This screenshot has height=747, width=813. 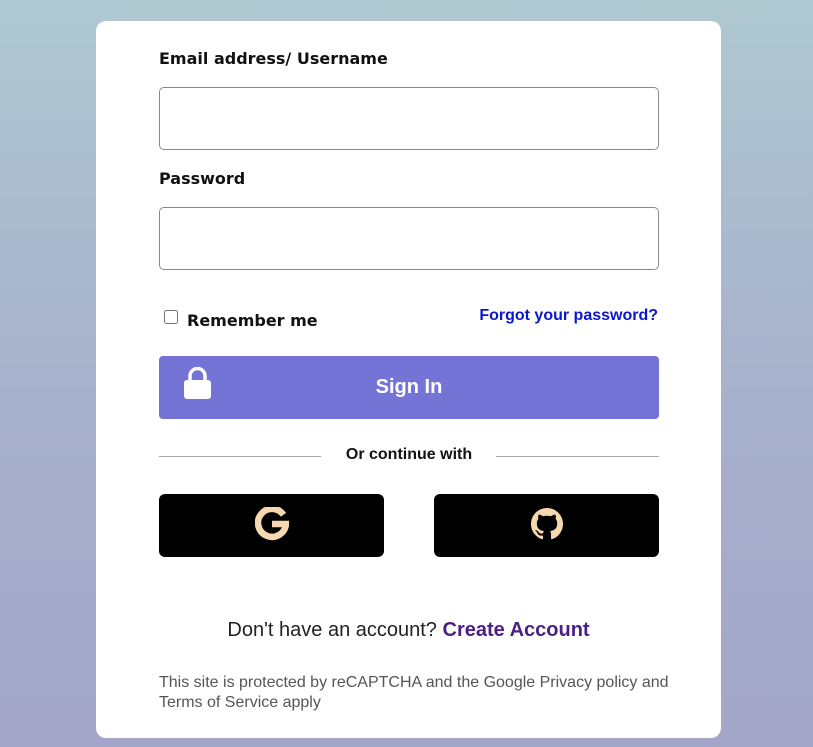 I want to click on remember-me: Remember me, so click(x=241, y=319).